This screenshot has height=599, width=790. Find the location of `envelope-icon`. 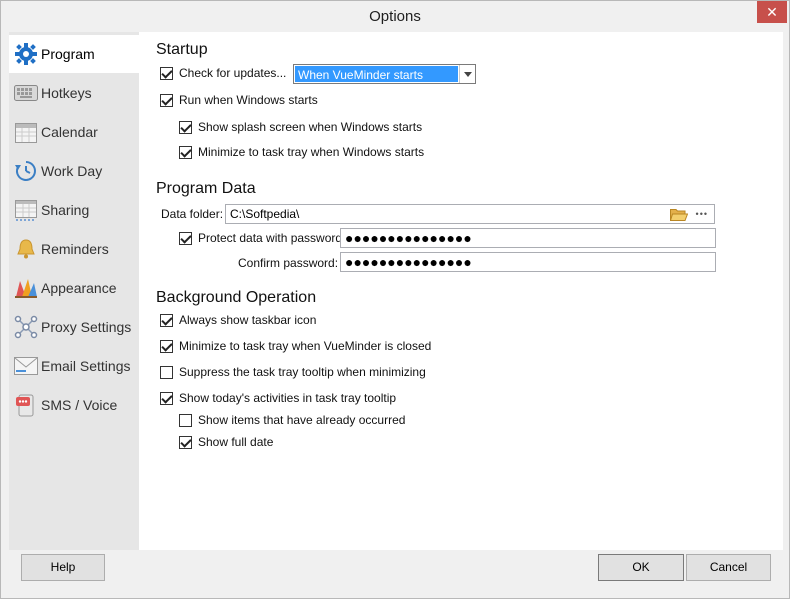

envelope-icon is located at coordinates (26, 366).